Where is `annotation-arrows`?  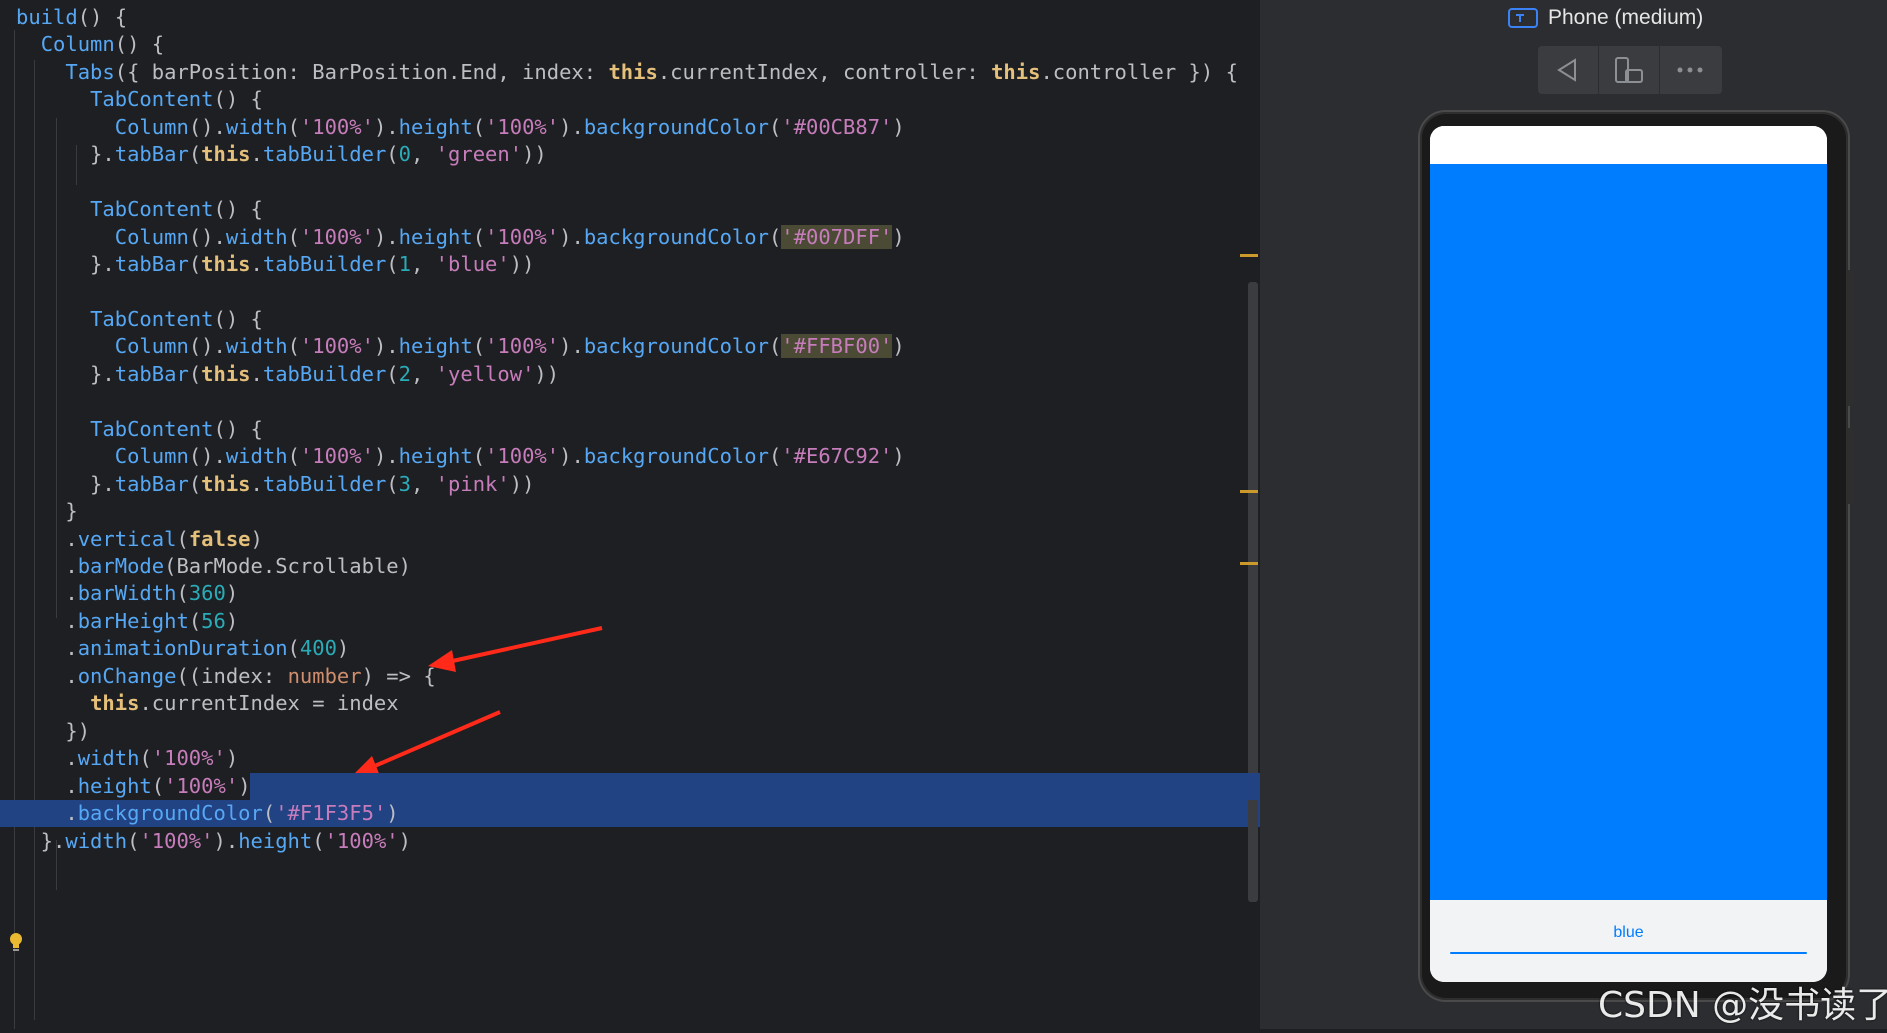 annotation-arrows is located at coordinates (477, 701).